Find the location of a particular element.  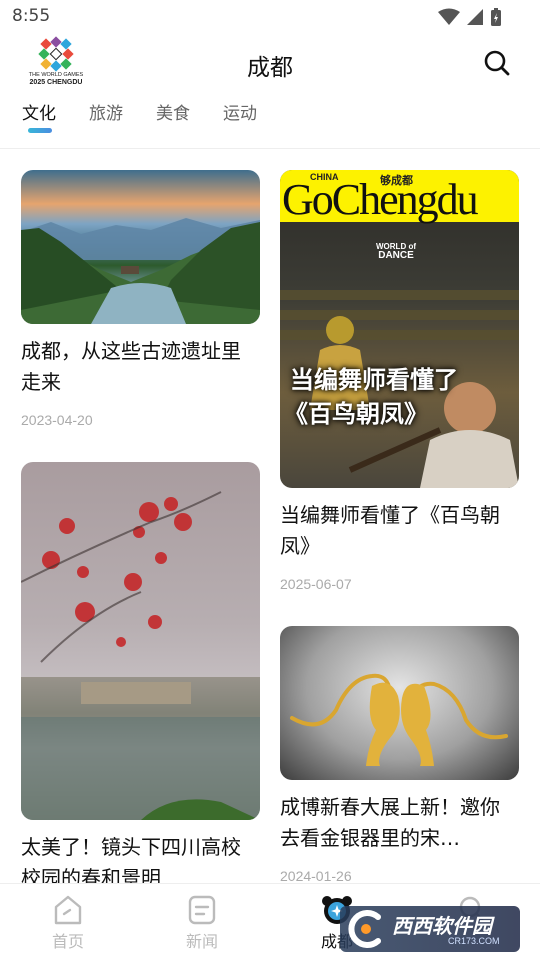

article-card: 成博新春大展上新！邀你去看金银器里的宋… 2024-01-26 is located at coordinates (399, 754).